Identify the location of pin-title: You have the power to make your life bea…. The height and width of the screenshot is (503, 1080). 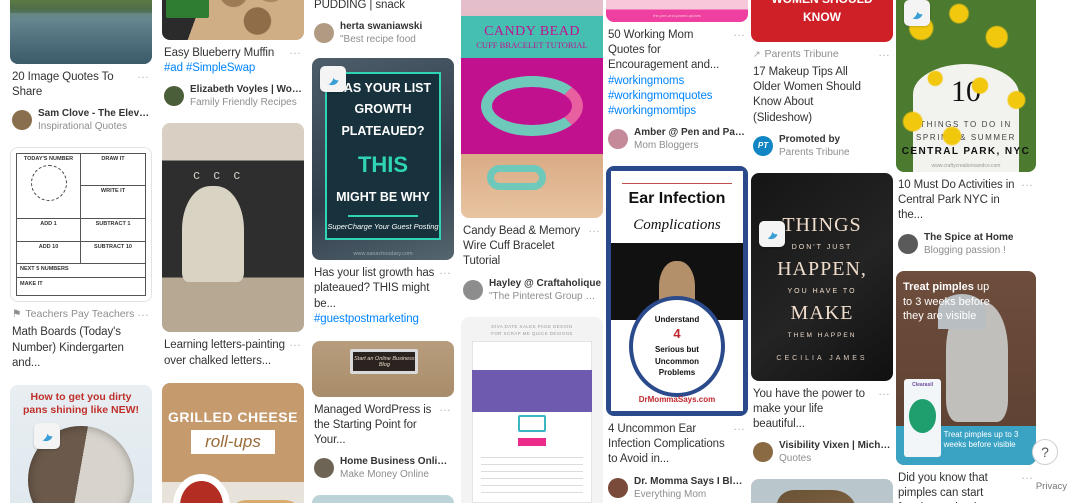
(822, 410).